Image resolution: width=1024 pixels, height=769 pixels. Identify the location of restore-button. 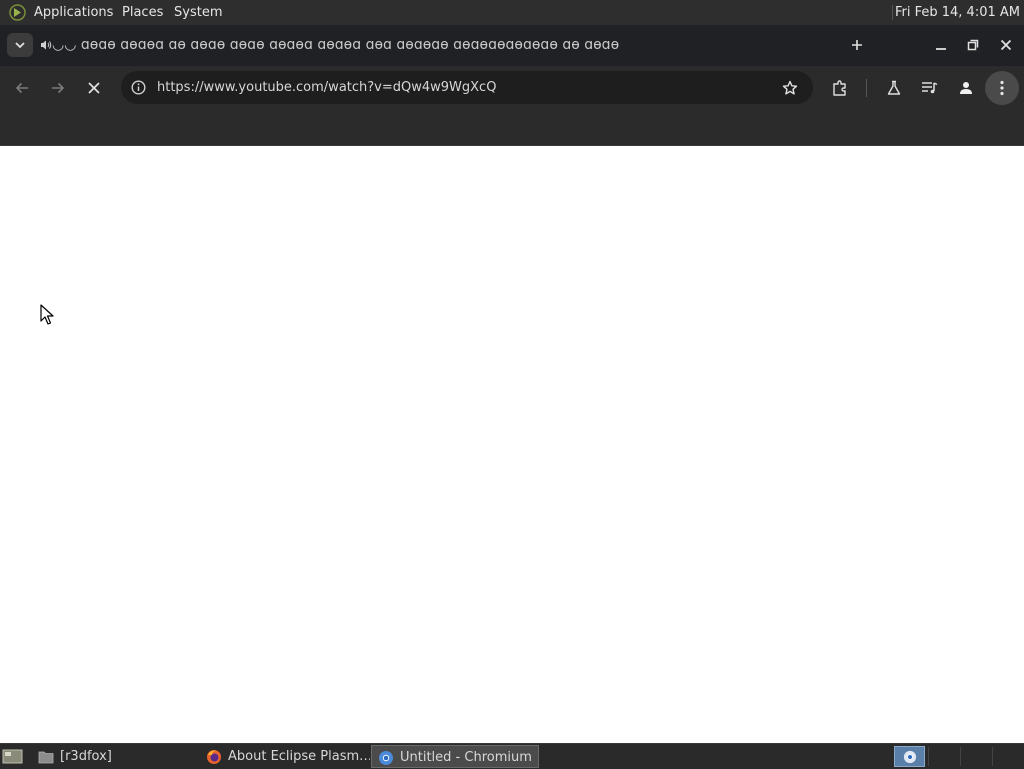
(973, 45).